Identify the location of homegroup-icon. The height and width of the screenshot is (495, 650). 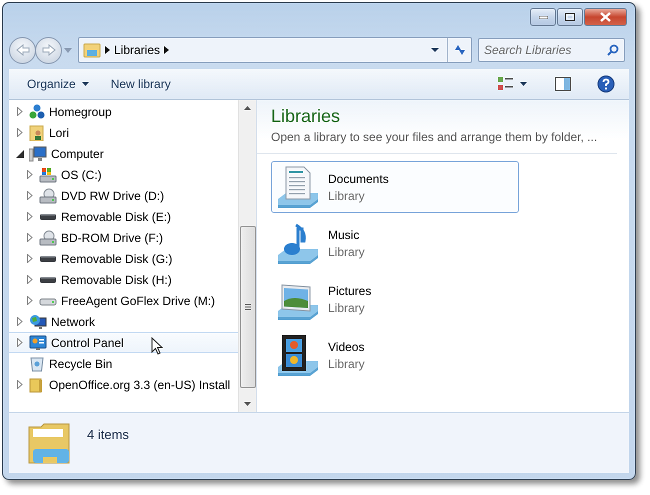
(37, 112).